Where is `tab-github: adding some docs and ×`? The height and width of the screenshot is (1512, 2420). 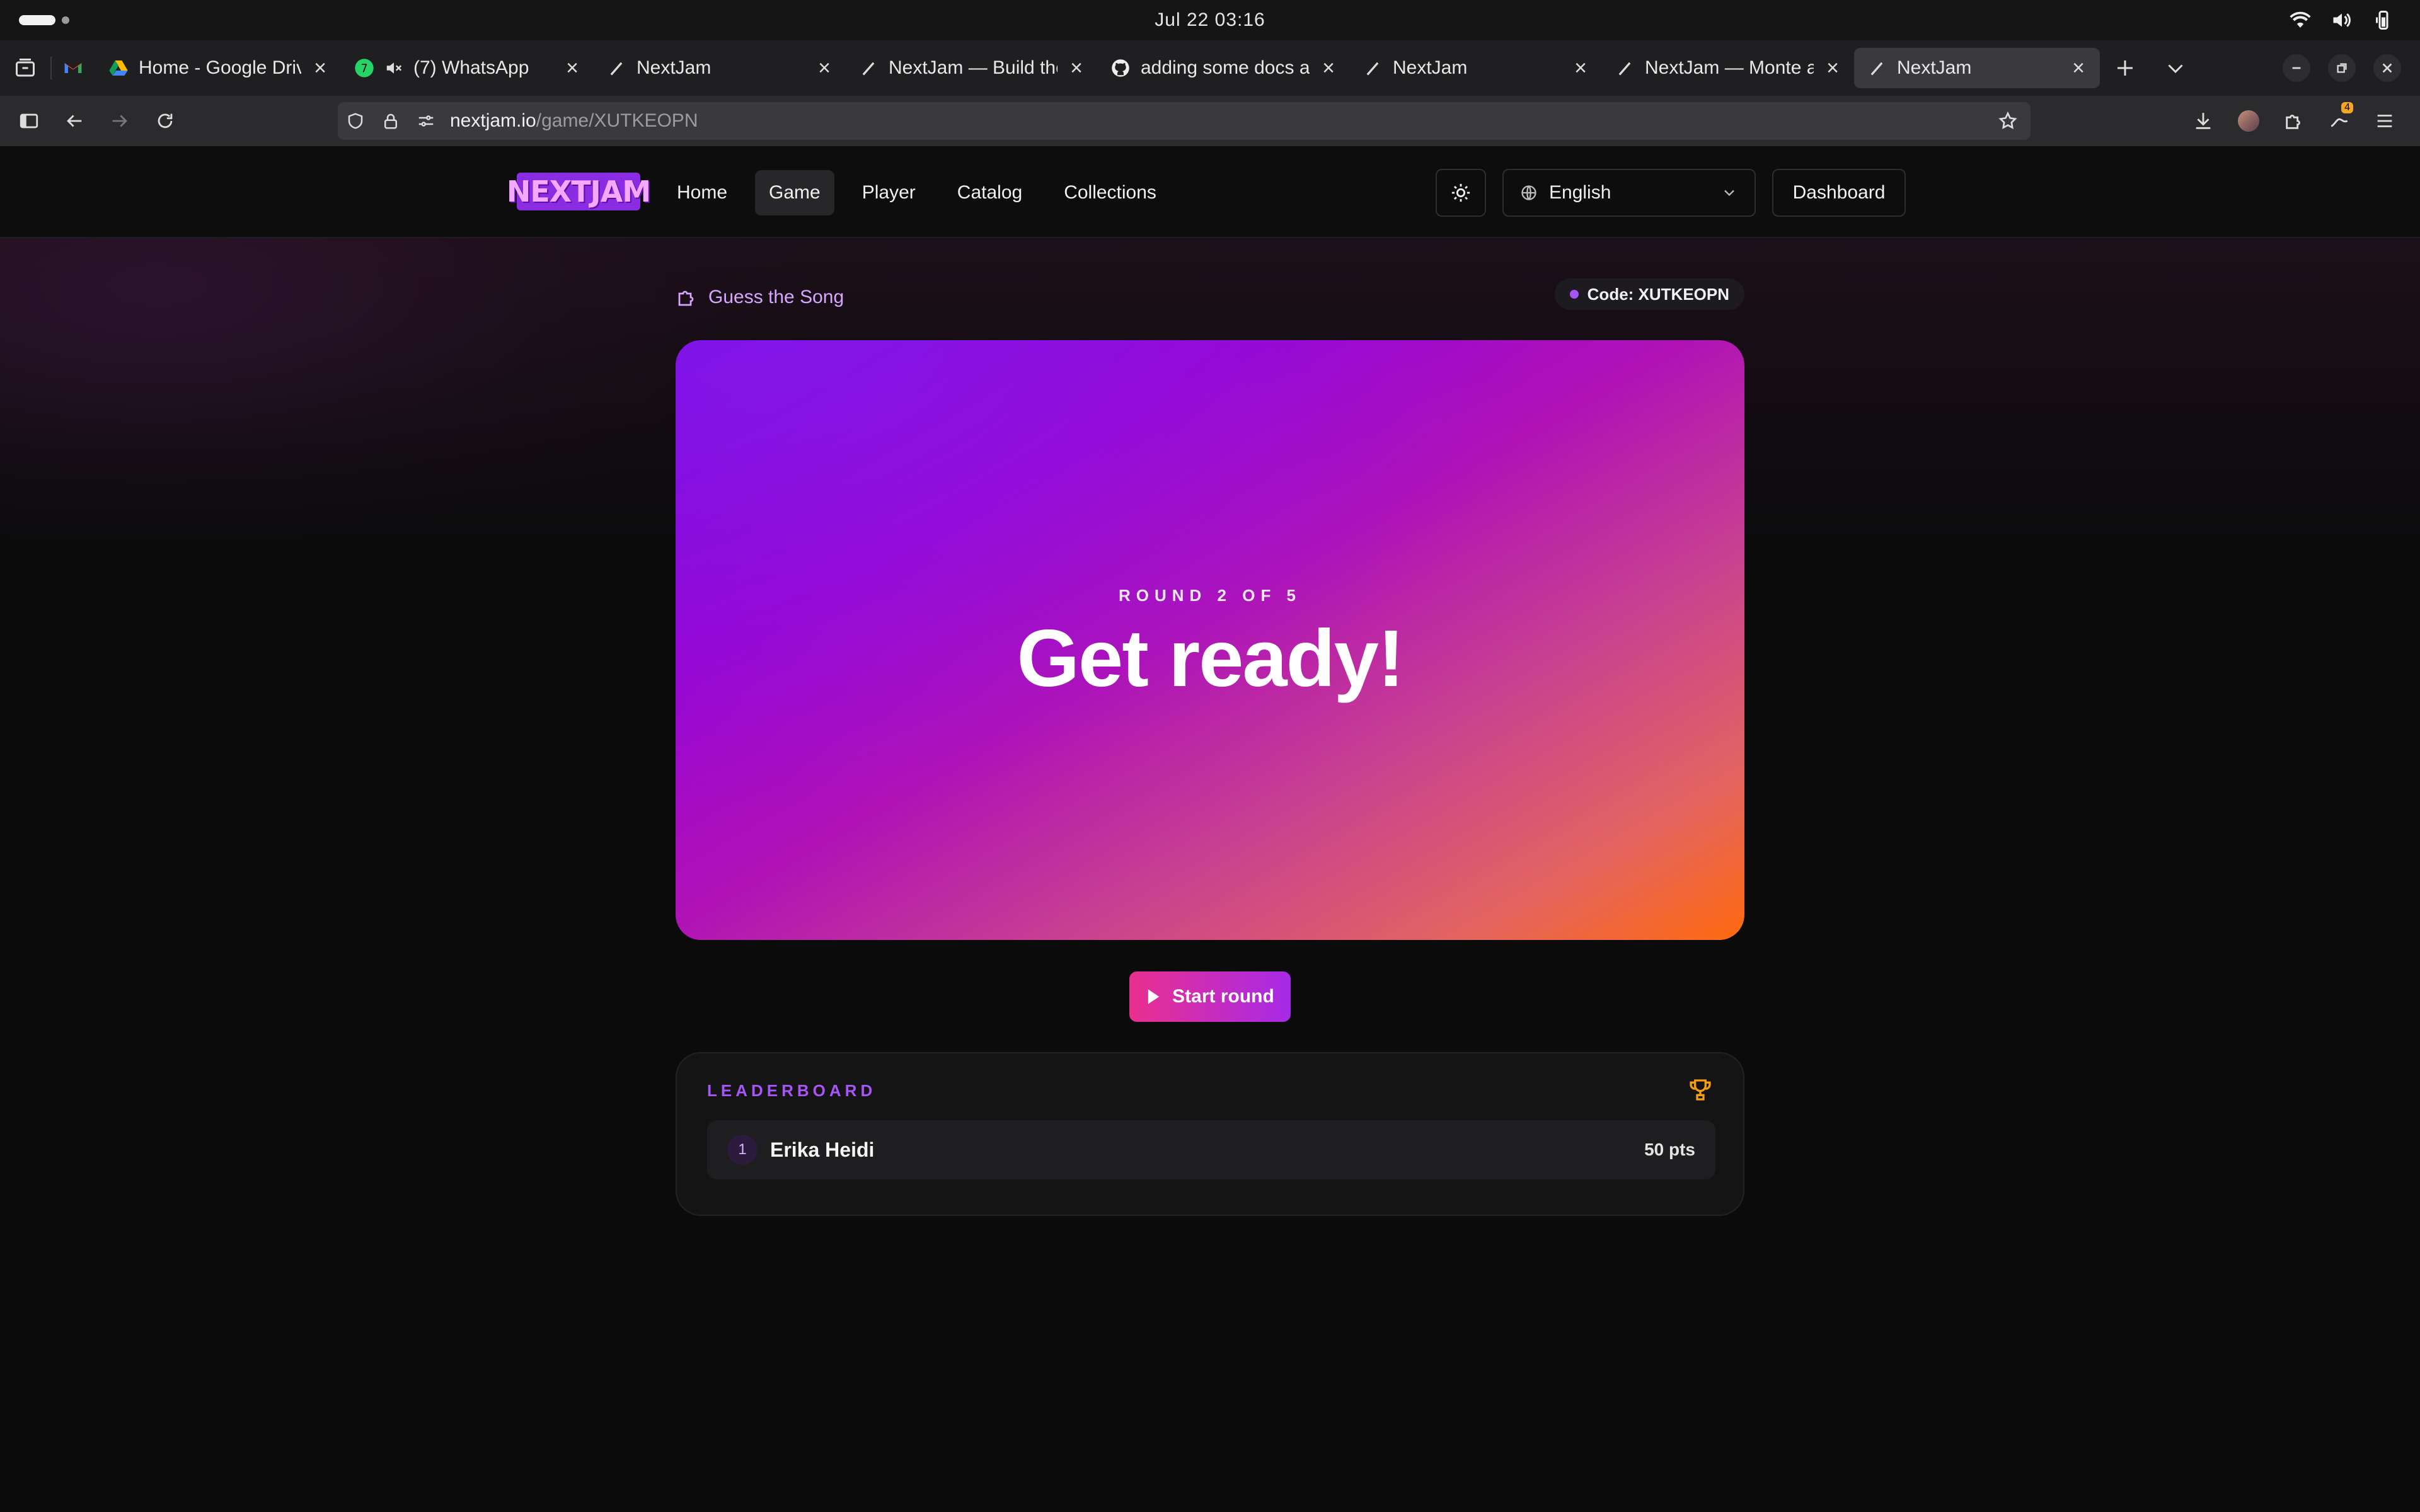
tab-github: adding some docs and × is located at coordinates (1224, 68).